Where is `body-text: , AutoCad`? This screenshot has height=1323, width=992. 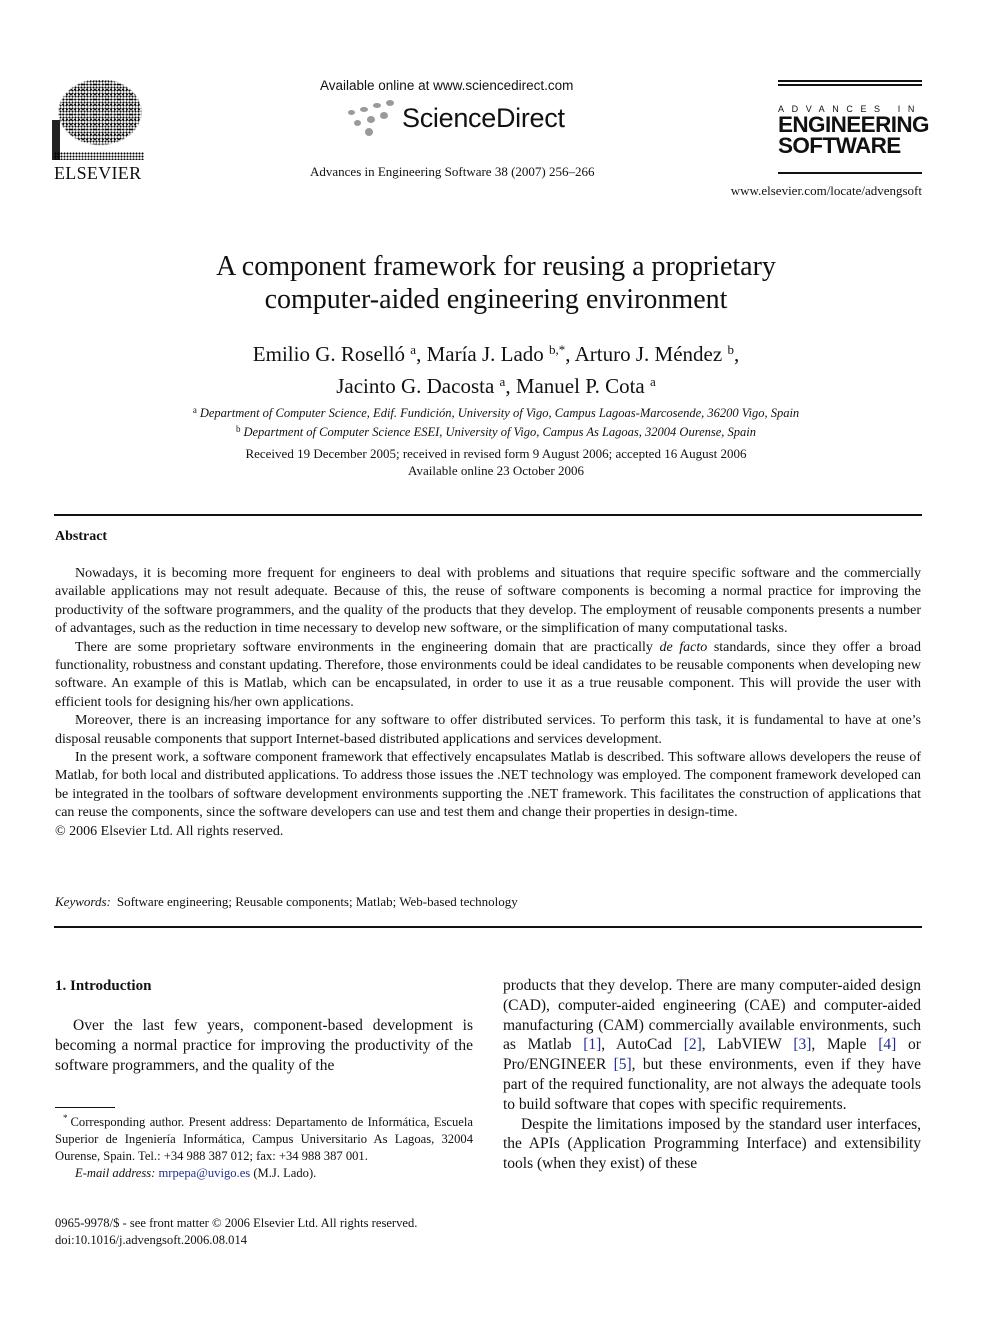
body-text: , AutoCad is located at coordinates (642, 1045).